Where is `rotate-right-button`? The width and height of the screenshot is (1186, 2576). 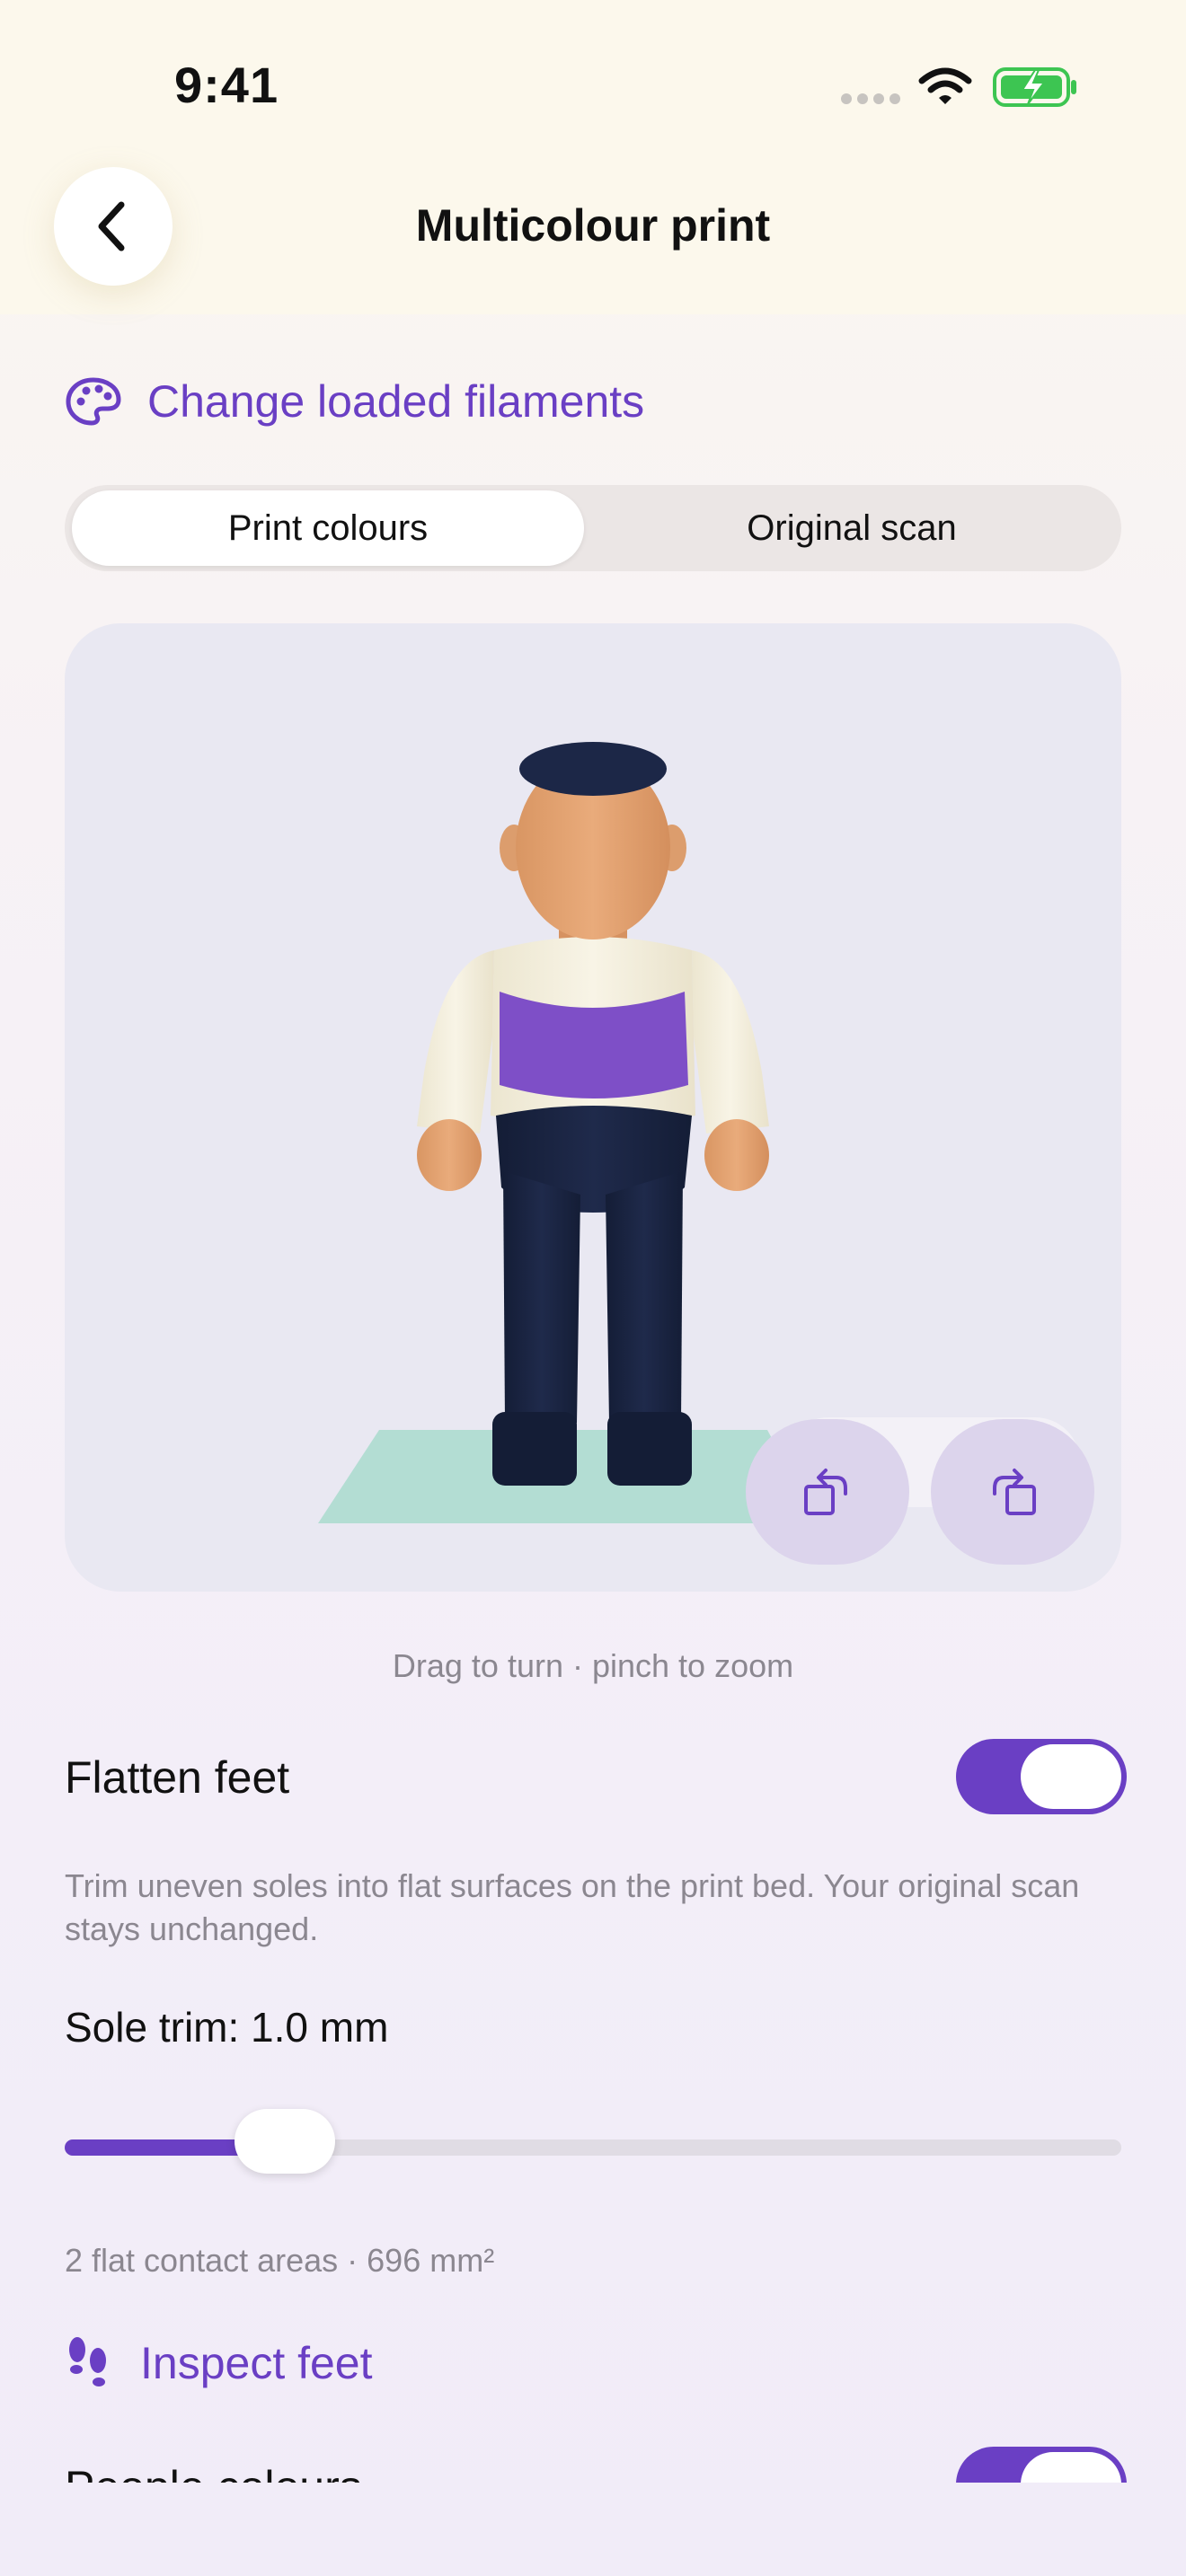 rotate-right-button is located at coordinates (1013, 1492).